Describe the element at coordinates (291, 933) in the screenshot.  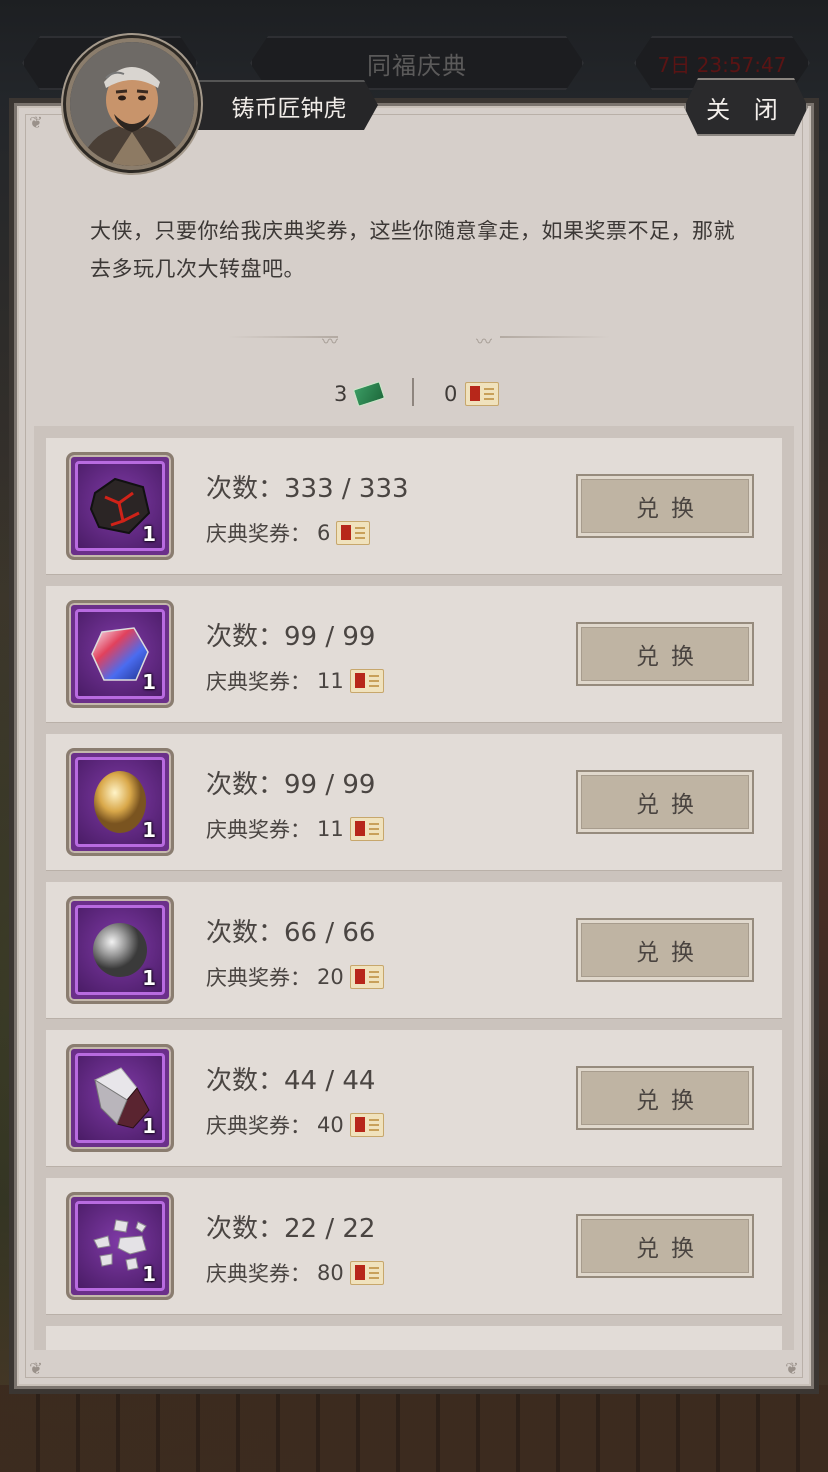
I see `exchange-count: 次数：66 / 66` at that location.